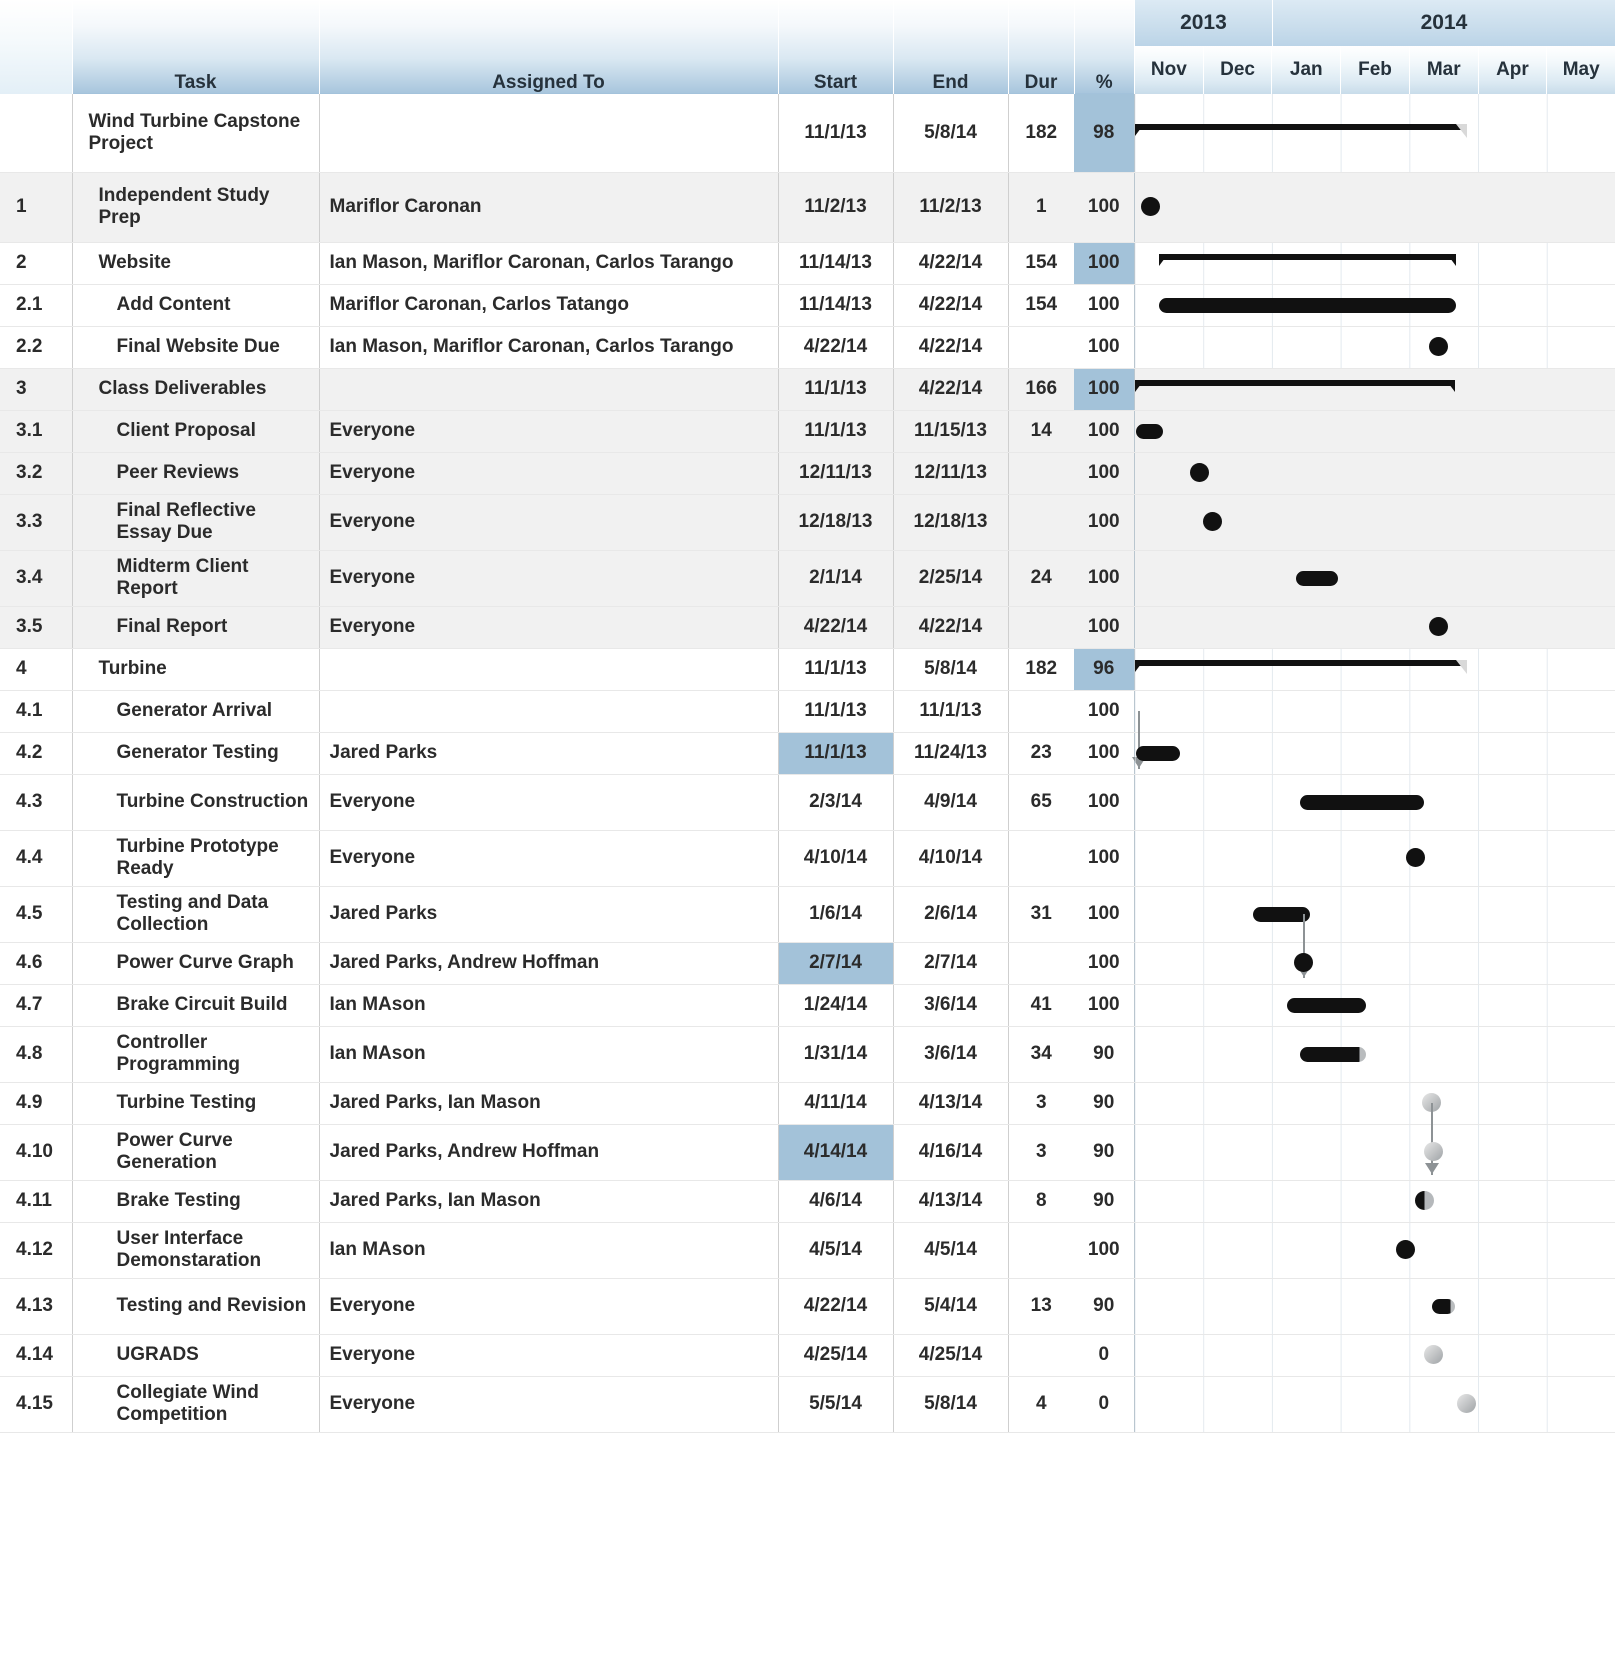 This screenshot has width=1615, height=1671. Describe the element at coordinates (195, 578) in the screenshot. I see `task-name-cell: Midterm Client Report` at that location.